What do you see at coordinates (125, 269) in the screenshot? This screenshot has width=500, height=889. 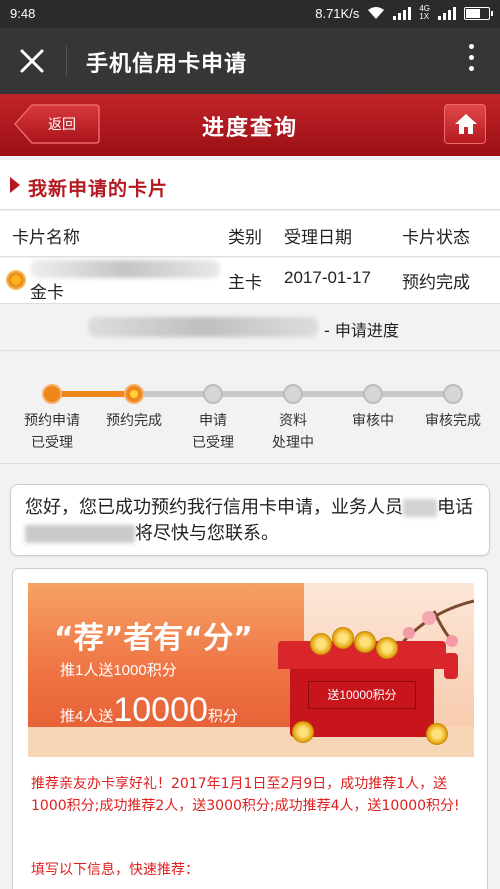 I see `redacted-card-name` at bounding box center [125, 269].